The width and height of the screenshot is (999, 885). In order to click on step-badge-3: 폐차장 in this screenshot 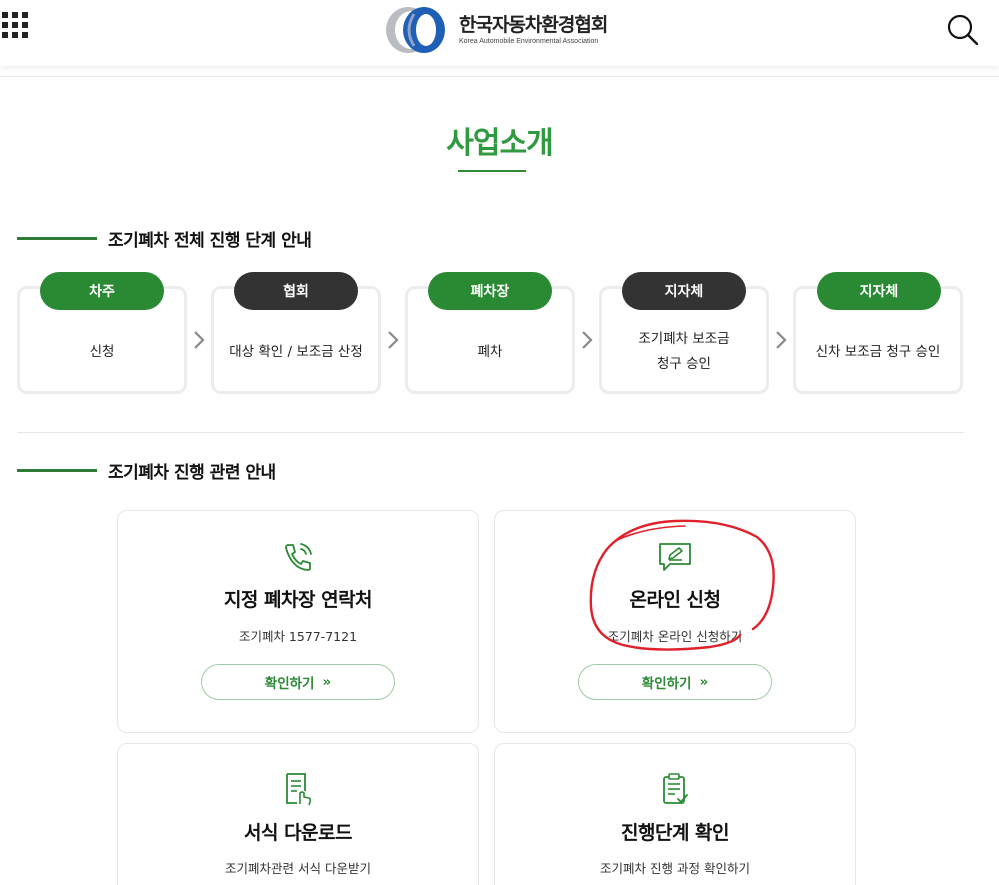, I will do `click(490, 291)`.